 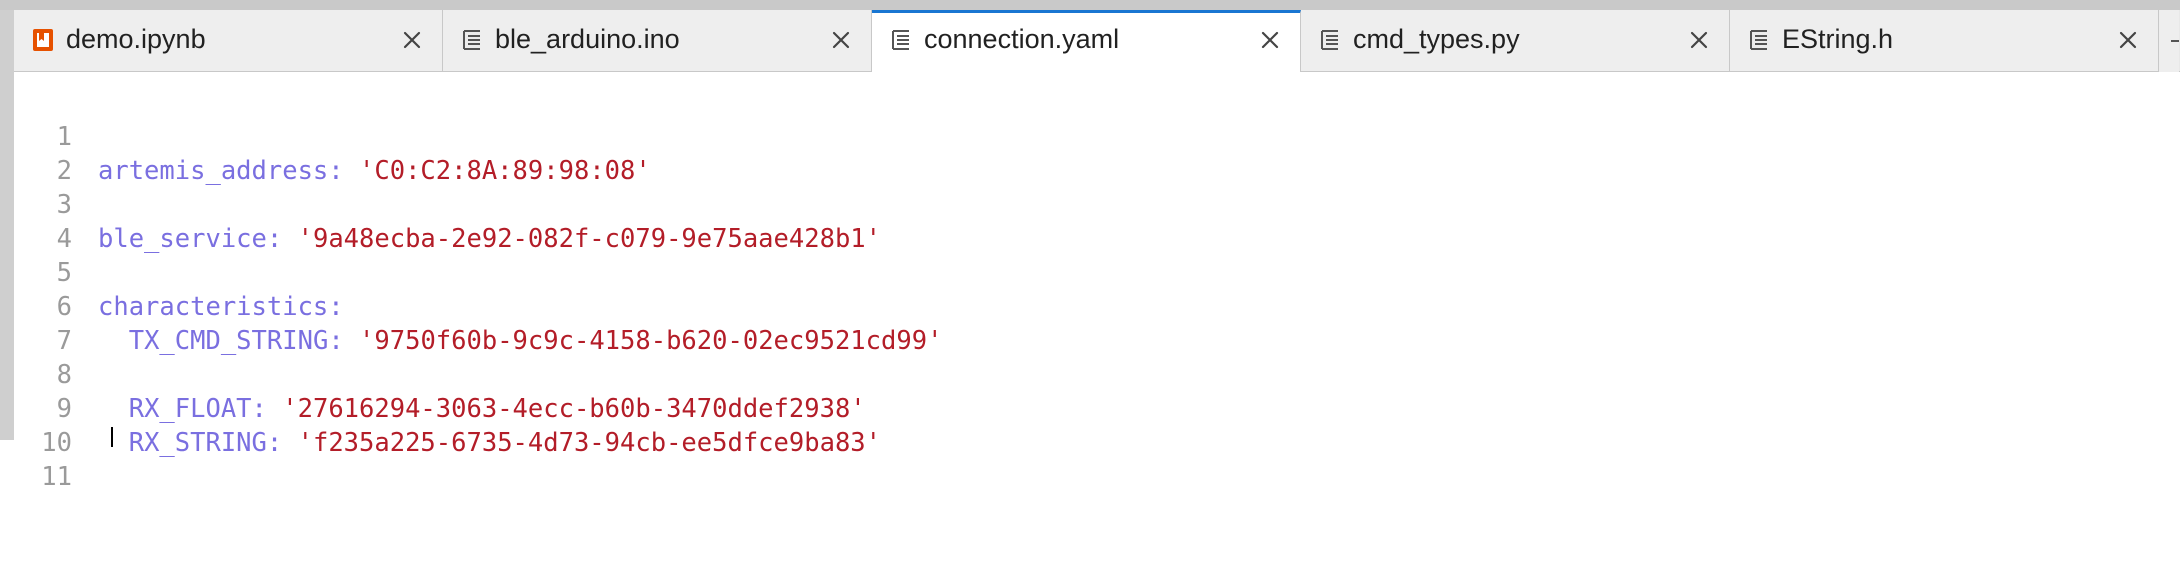 I want to click on tab-label: demo.ipynb, so click(x=136, y=39).